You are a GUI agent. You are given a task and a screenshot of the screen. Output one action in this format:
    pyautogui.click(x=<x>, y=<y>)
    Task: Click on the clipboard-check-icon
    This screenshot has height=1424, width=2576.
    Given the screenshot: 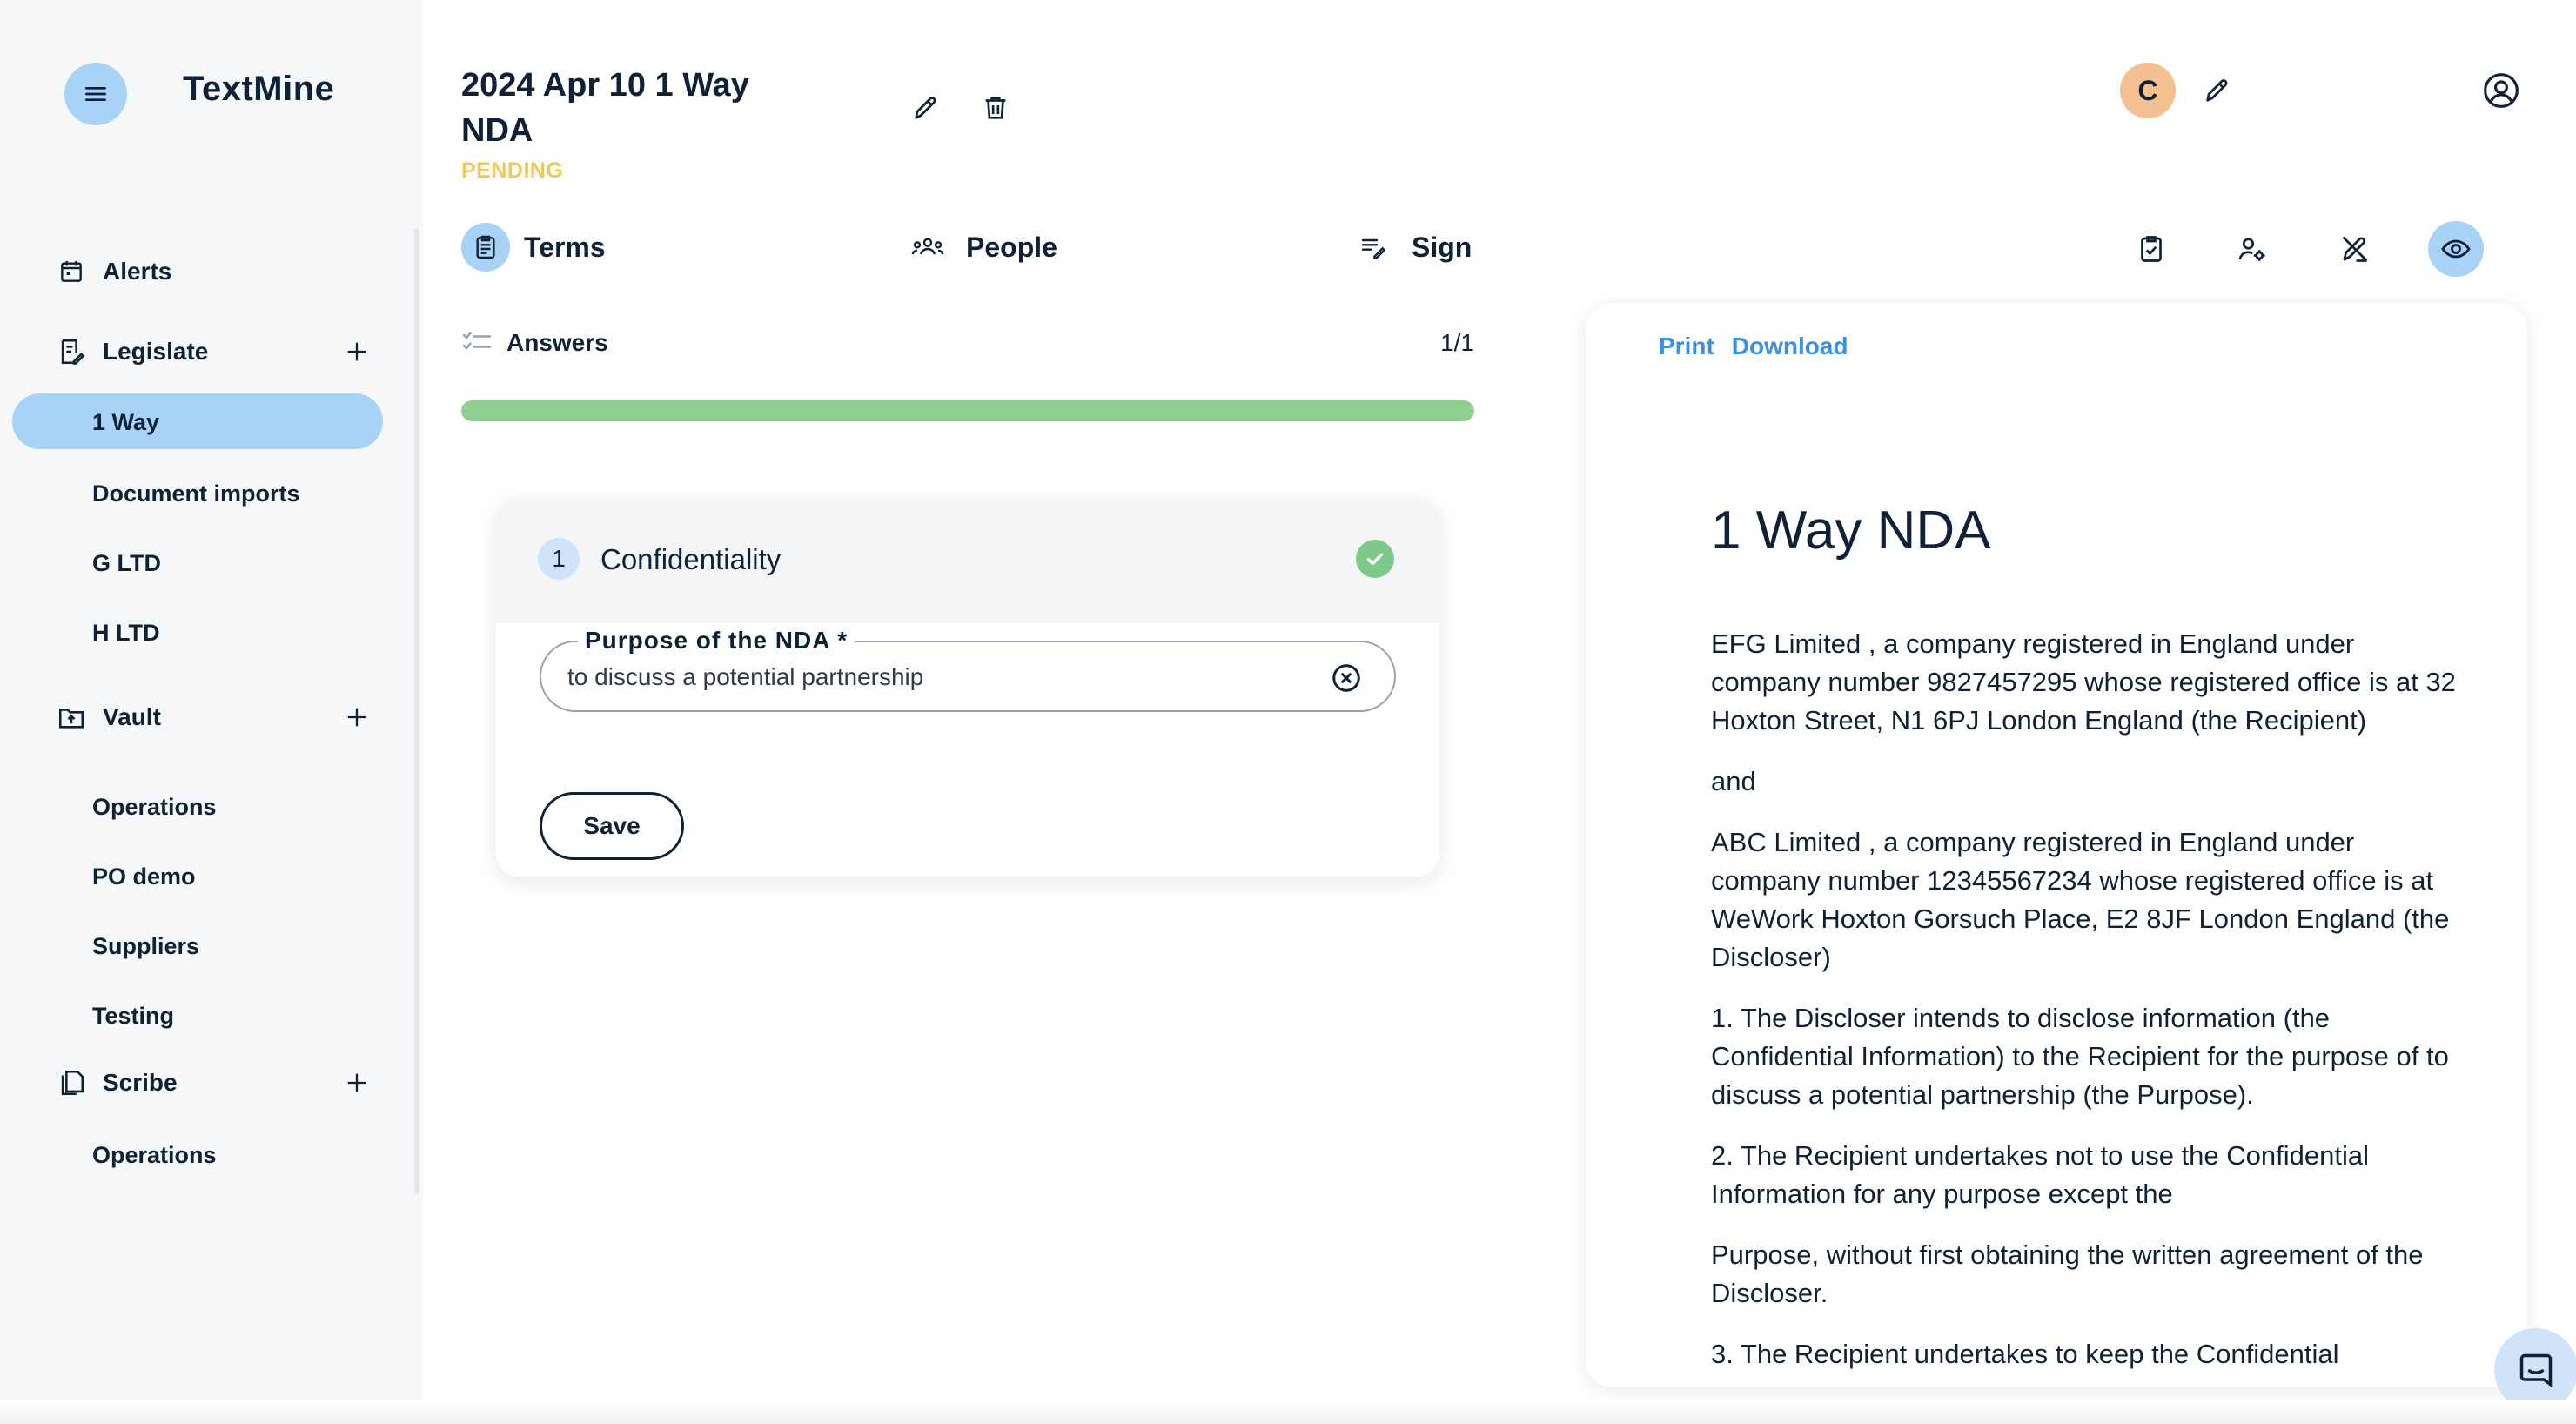 What is the action you would take?
    pyautogui.click(x=2151, y=249)
    